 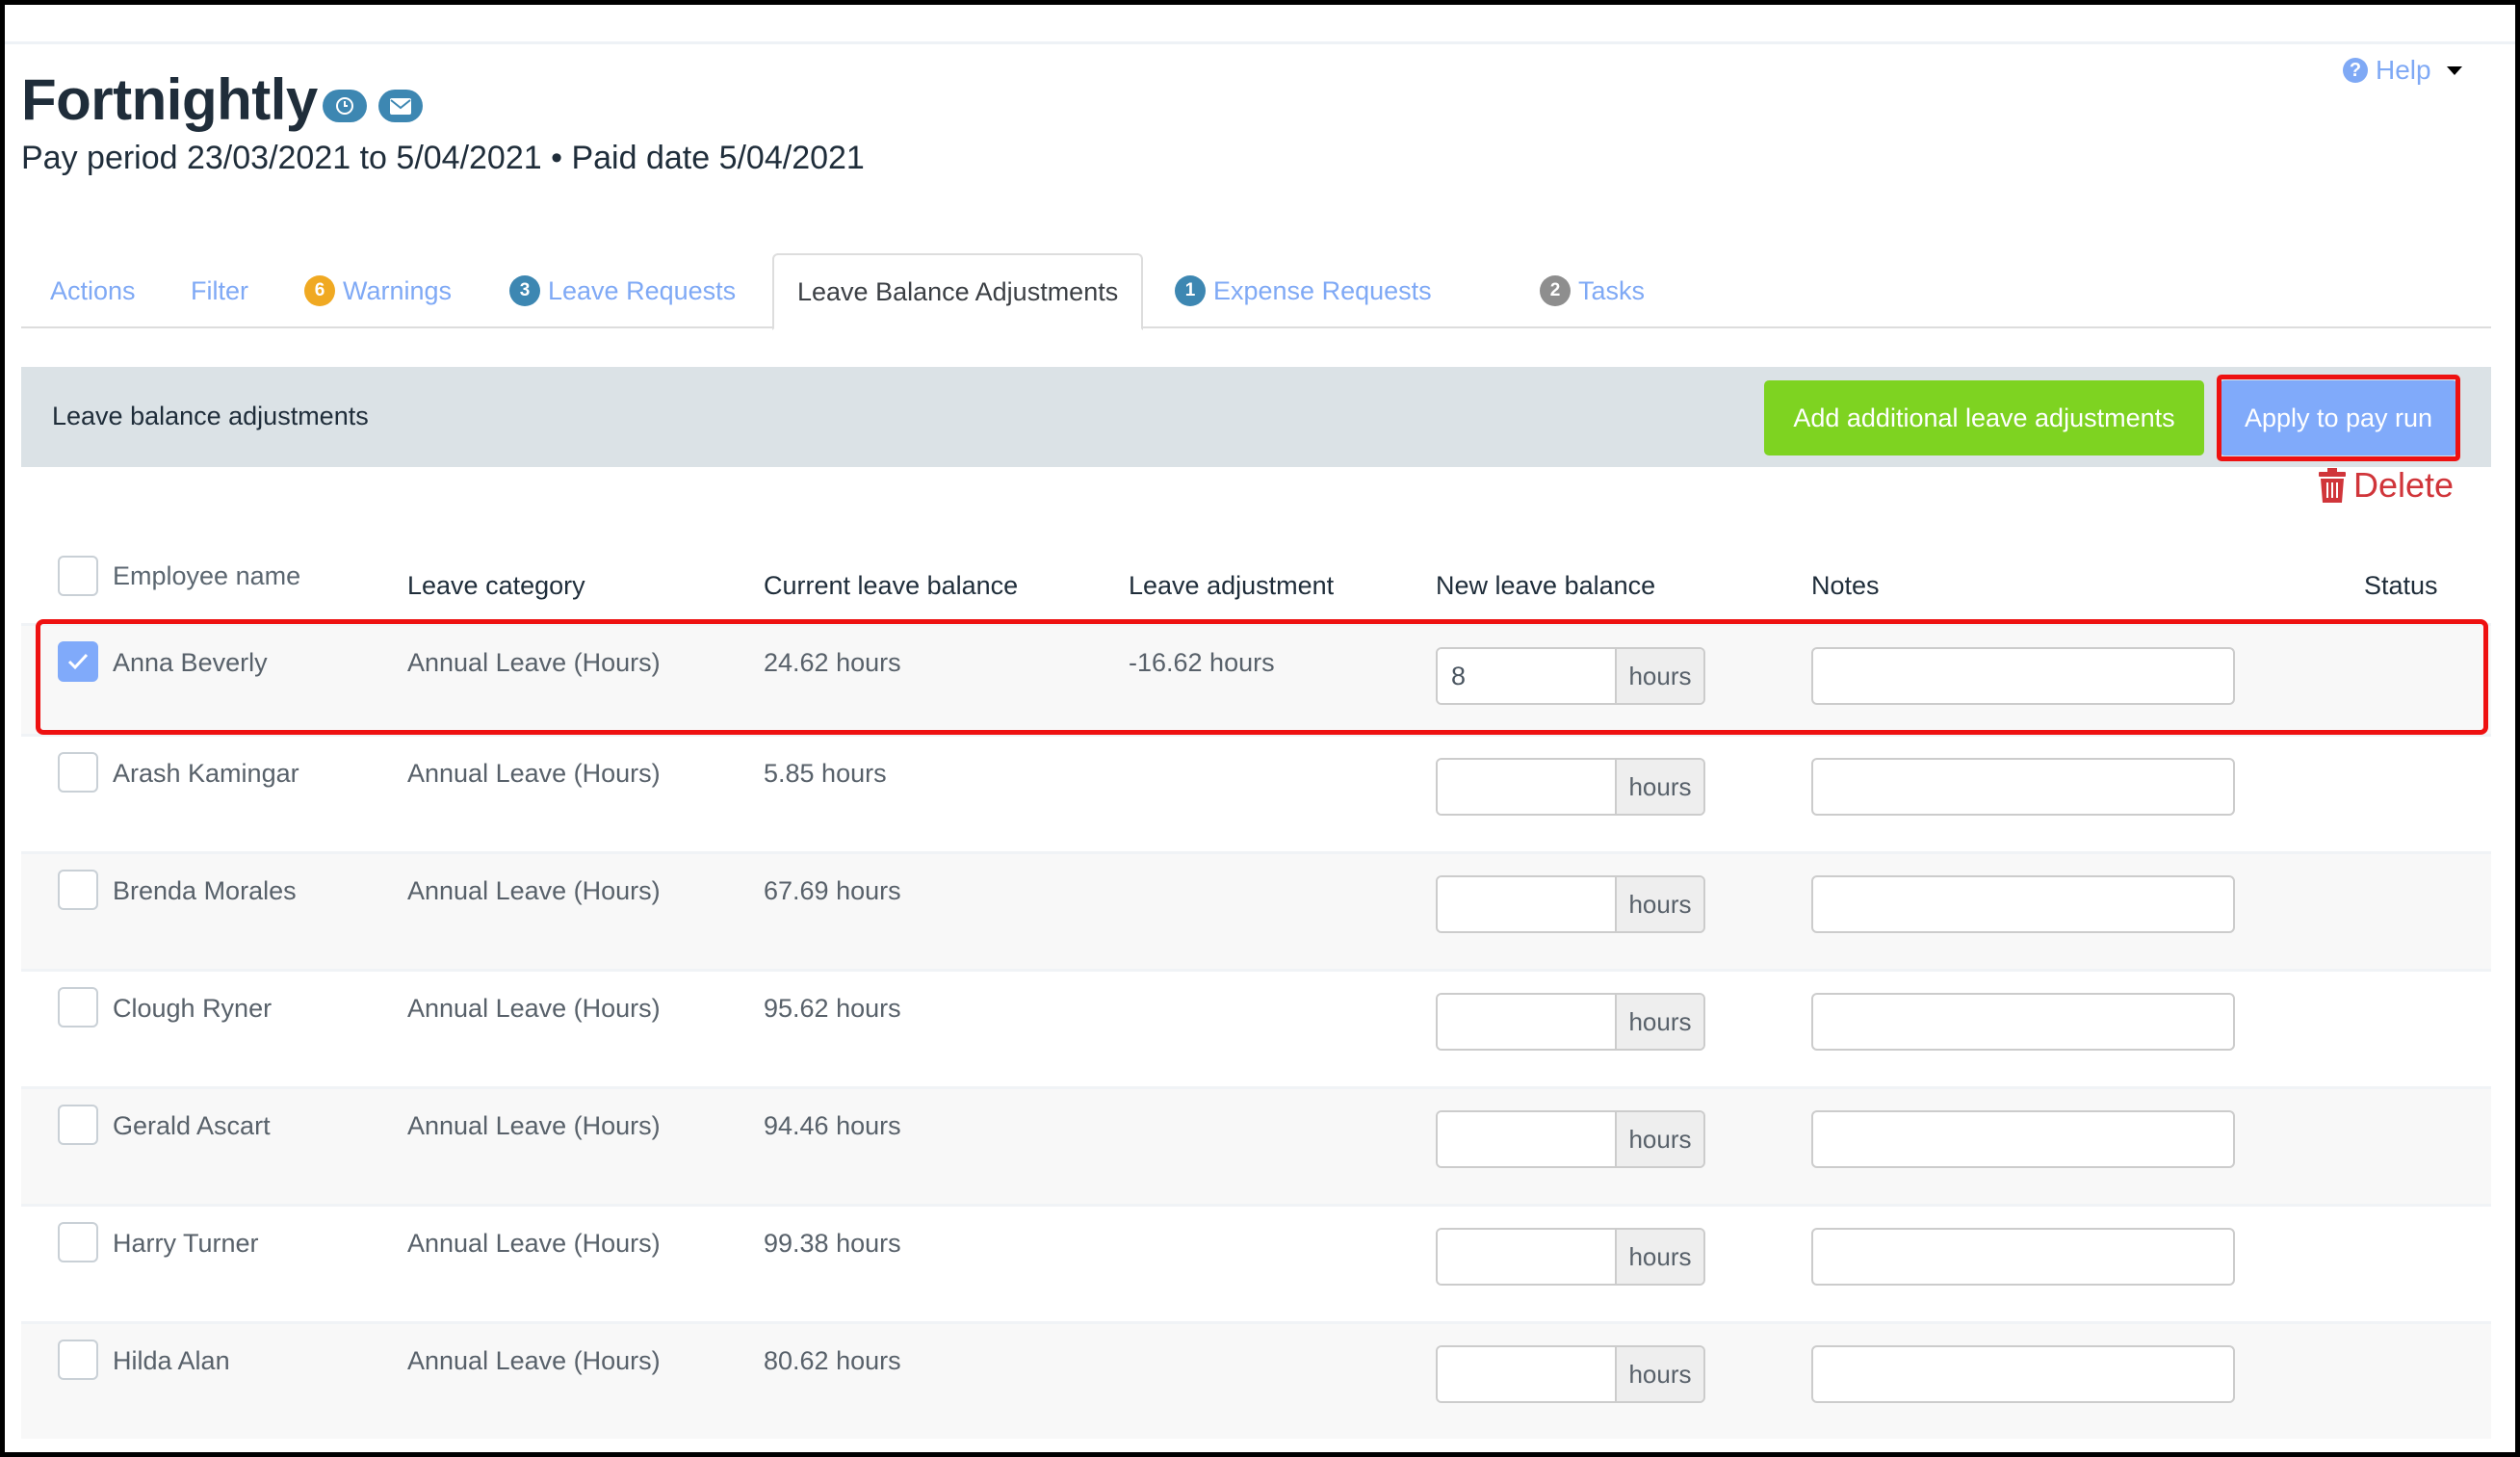 I want to click on checkmark-icon, so click(x=78, y=661).